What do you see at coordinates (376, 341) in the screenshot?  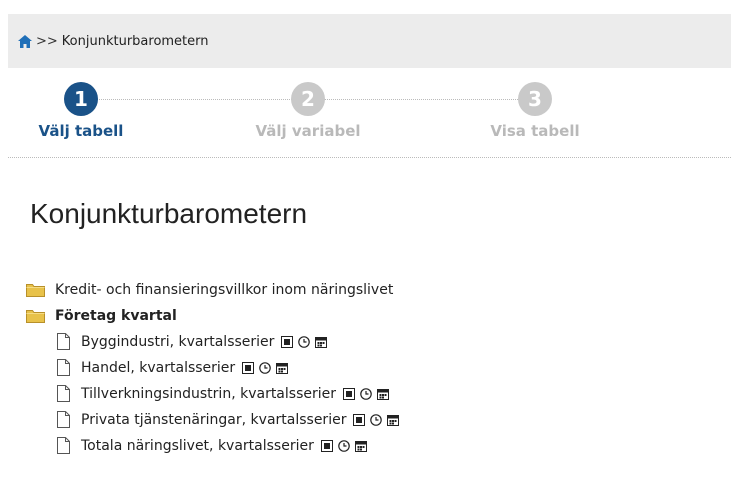 I see `table-item: Byggindustri, kvartalsserier` at bounding box center [376, 341].